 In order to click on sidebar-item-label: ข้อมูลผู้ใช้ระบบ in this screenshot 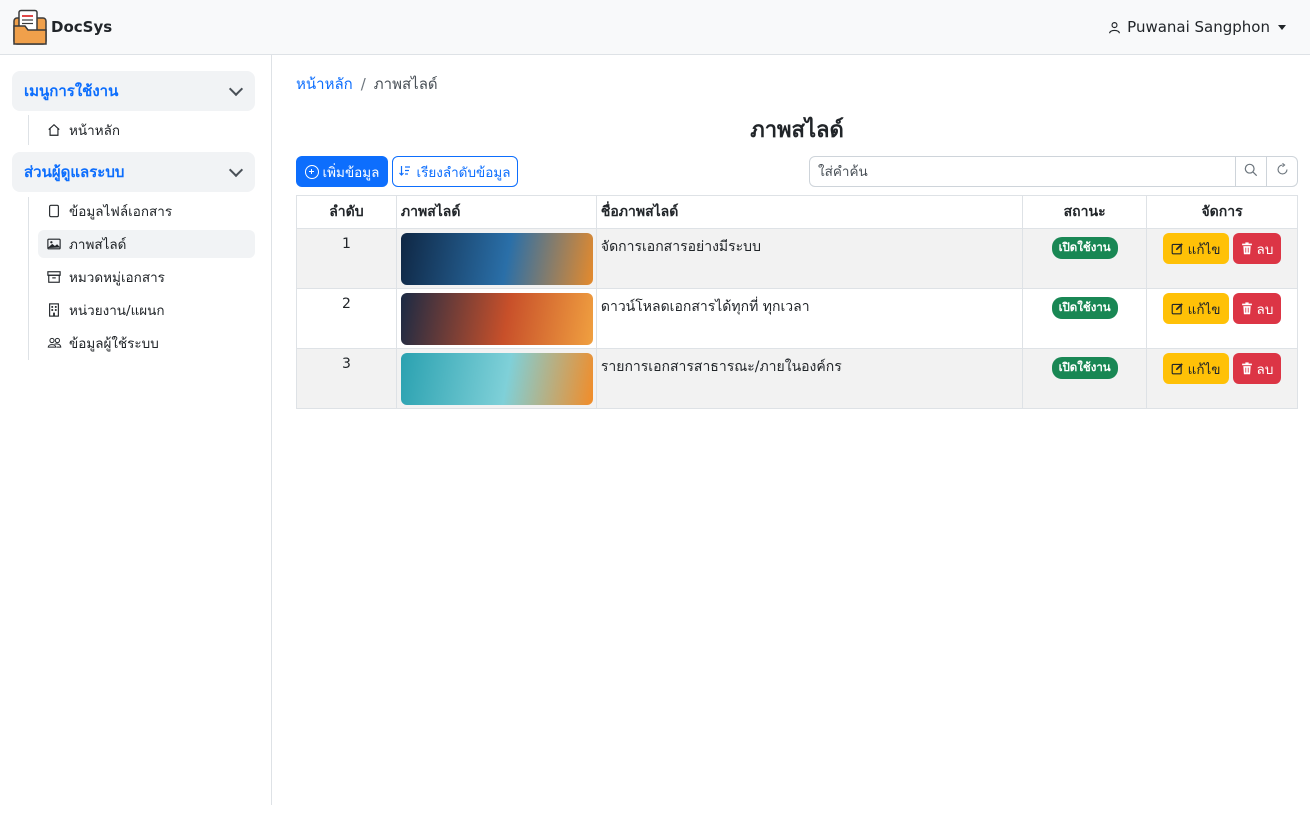, I will do `click(114, 344)`.